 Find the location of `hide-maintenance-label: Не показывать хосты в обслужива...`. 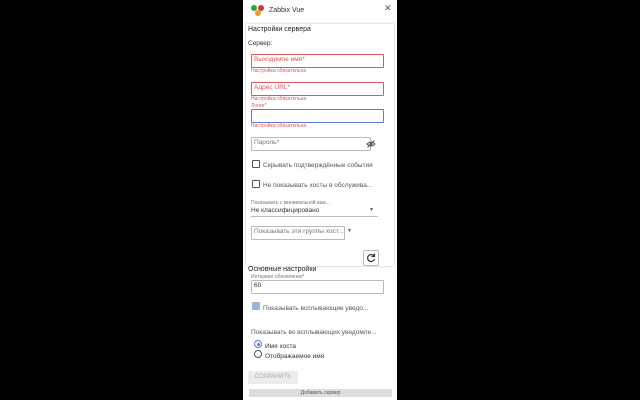

hide-maintenance-label: Не показывать хосты в обслужива... is located at coordinates (318, 185).